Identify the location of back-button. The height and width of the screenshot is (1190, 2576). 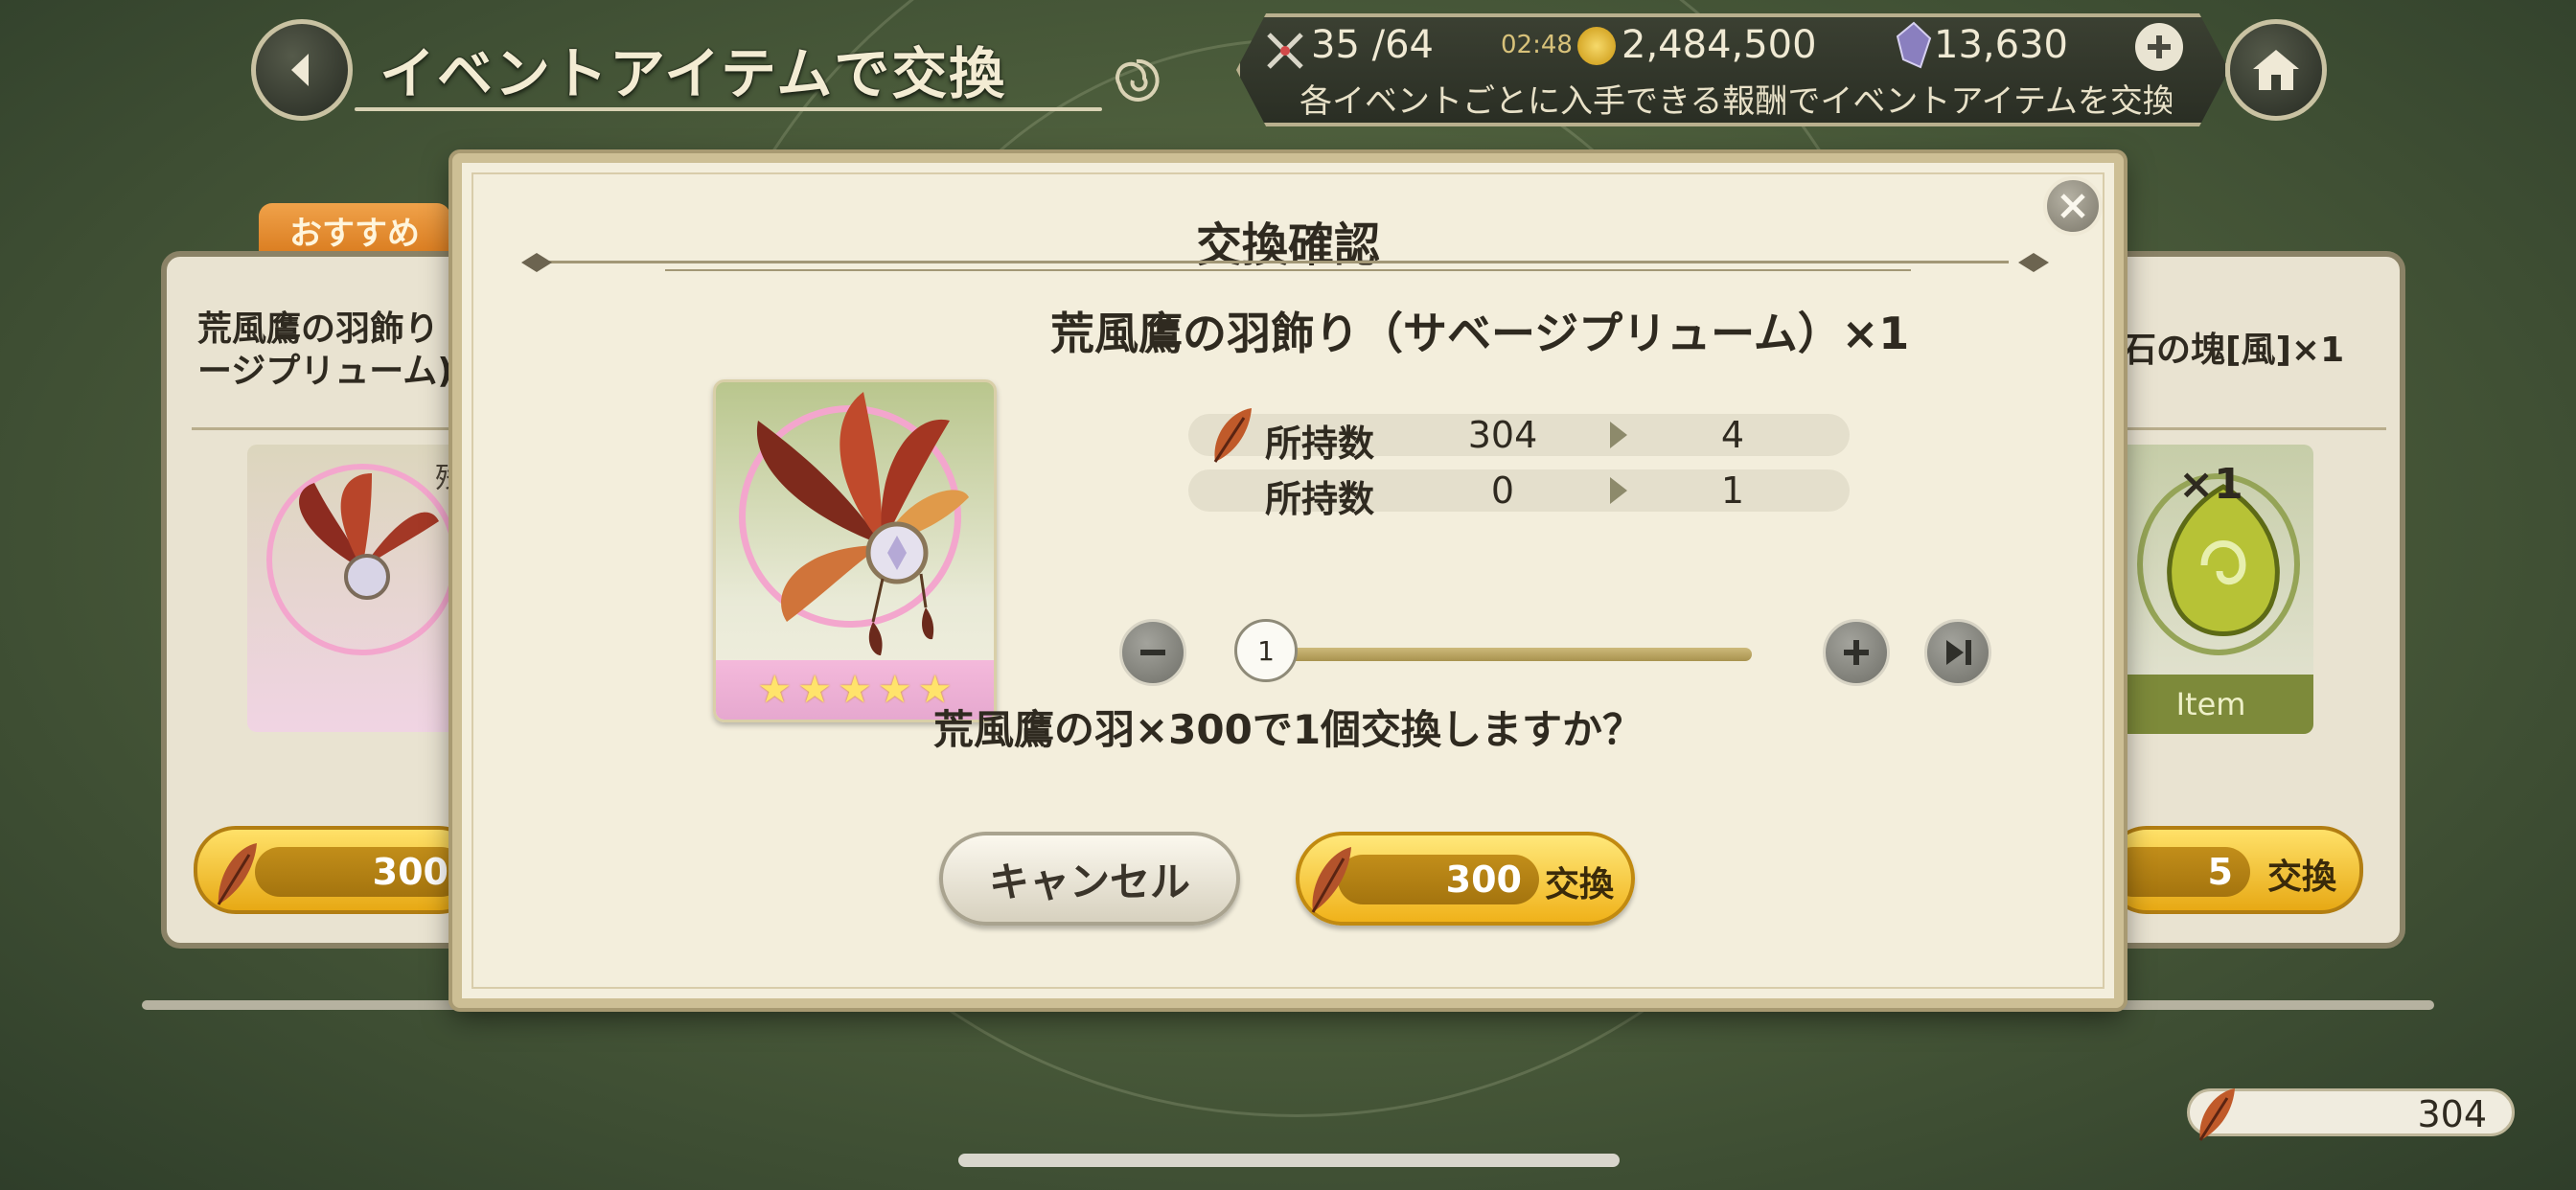
(302, 70).